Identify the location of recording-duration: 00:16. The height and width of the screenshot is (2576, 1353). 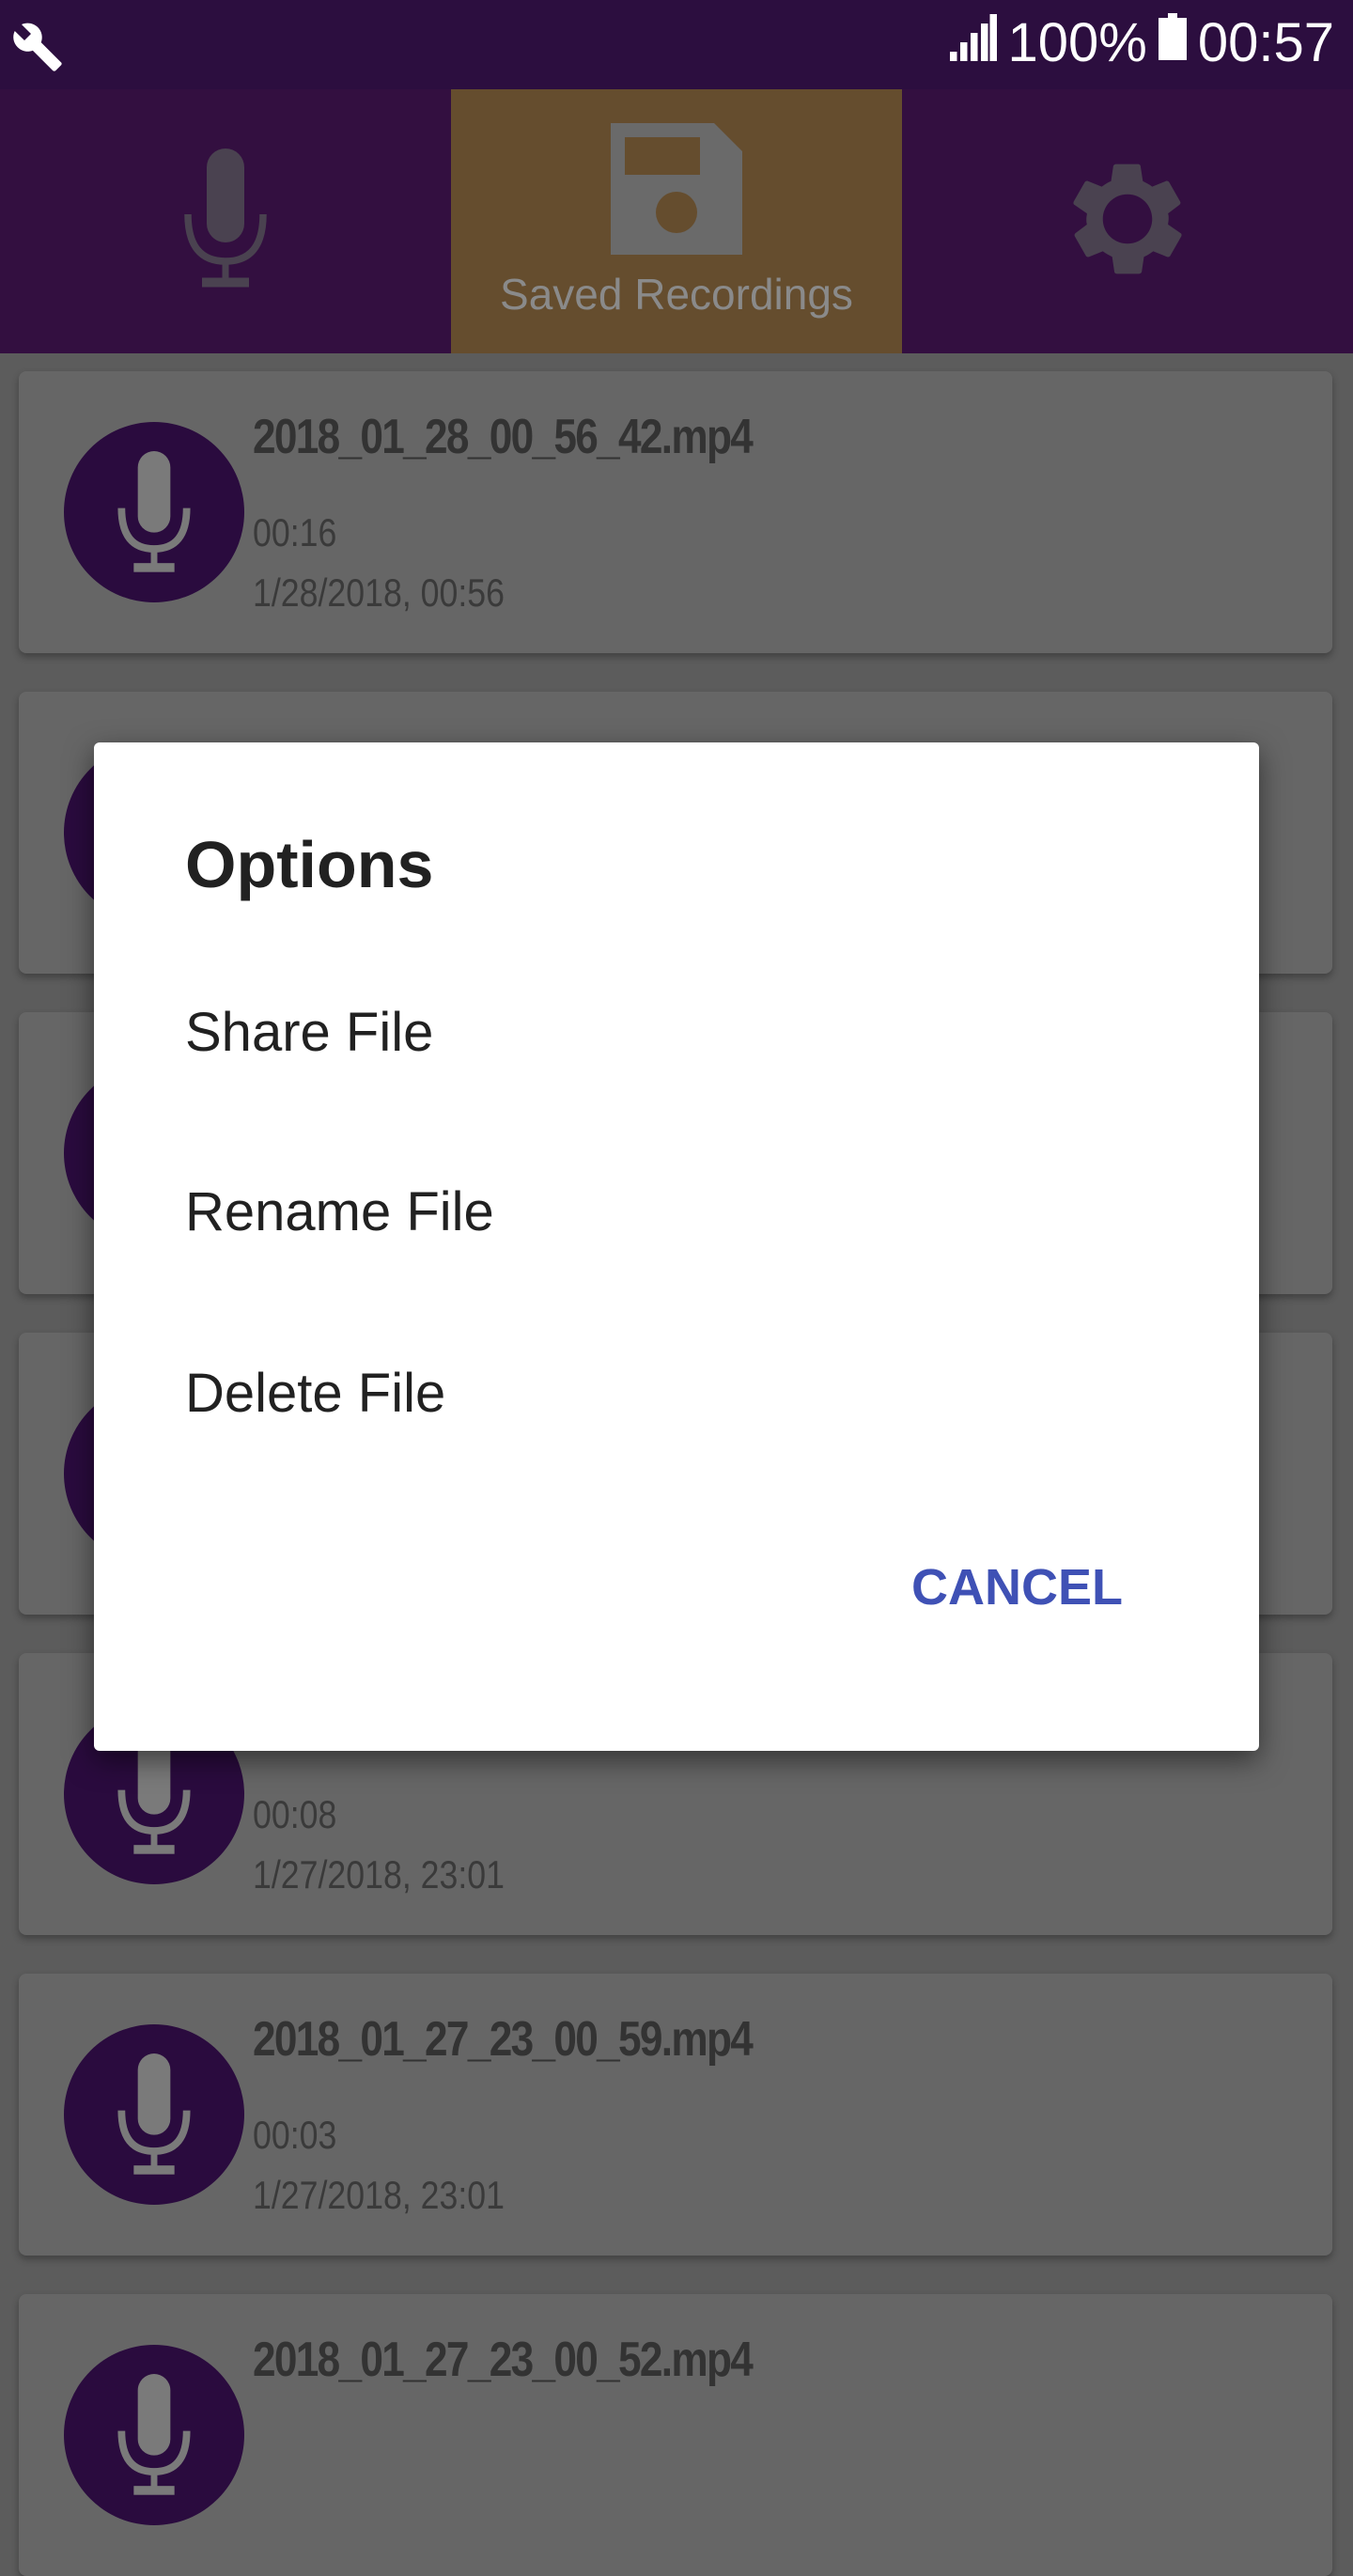
(295, 532).